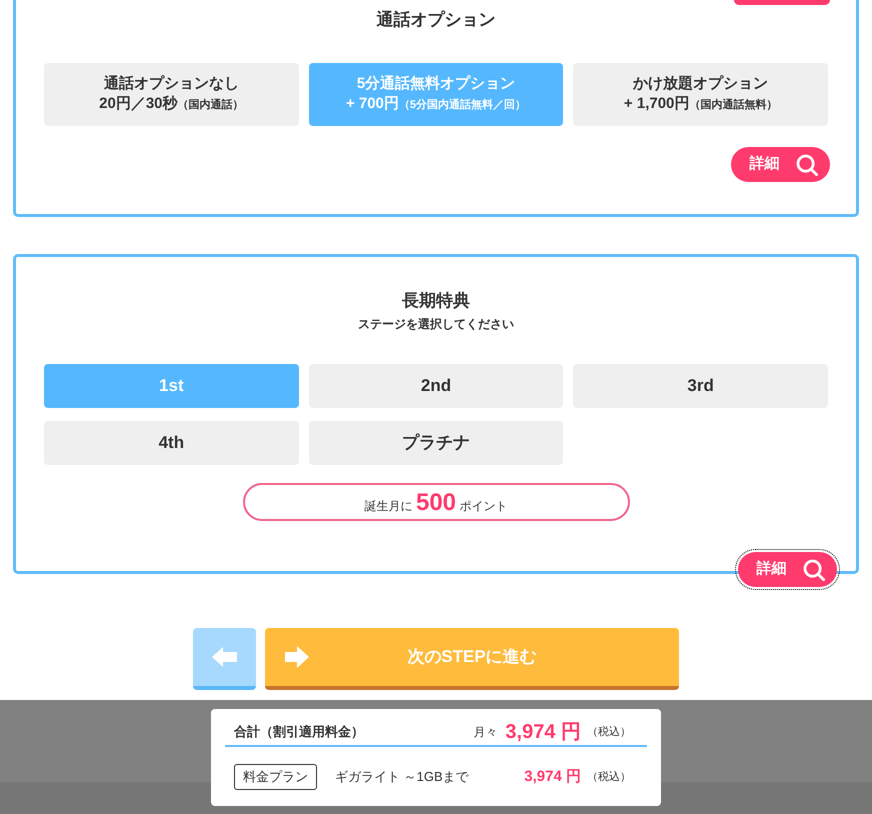 This screenshot has width=872, height=814. Describe the element at coordinates (436, 443) in the screenshot. I see `stage-button: プラチナ` at that location.